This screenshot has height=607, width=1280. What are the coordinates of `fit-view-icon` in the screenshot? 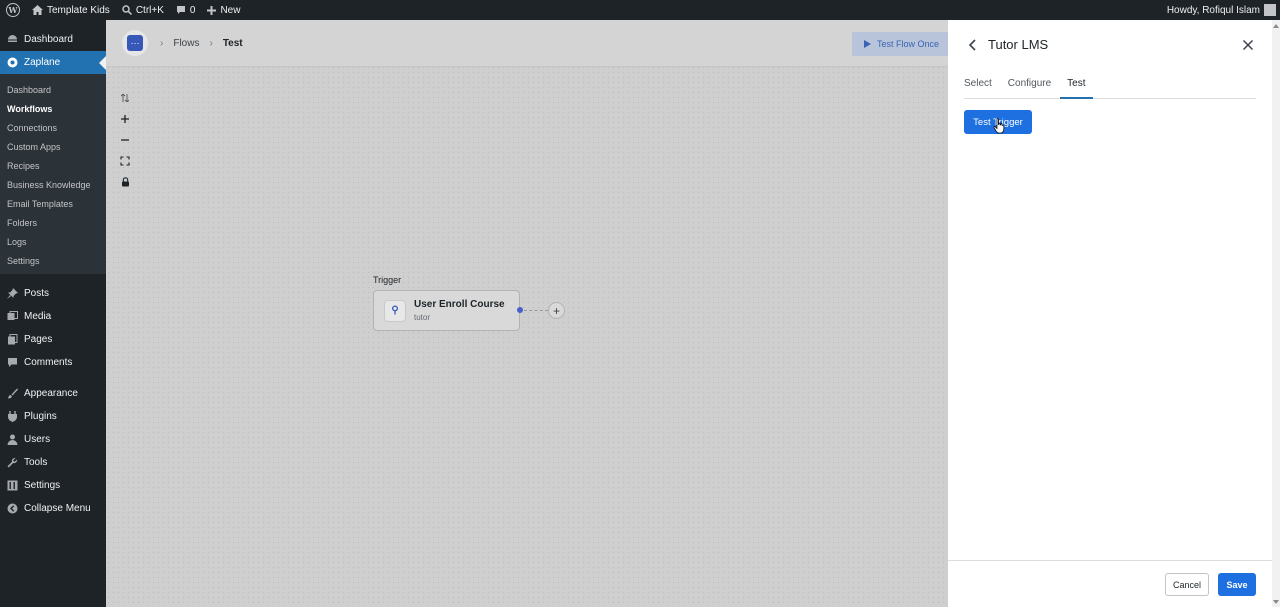 It's located at (125, 160).